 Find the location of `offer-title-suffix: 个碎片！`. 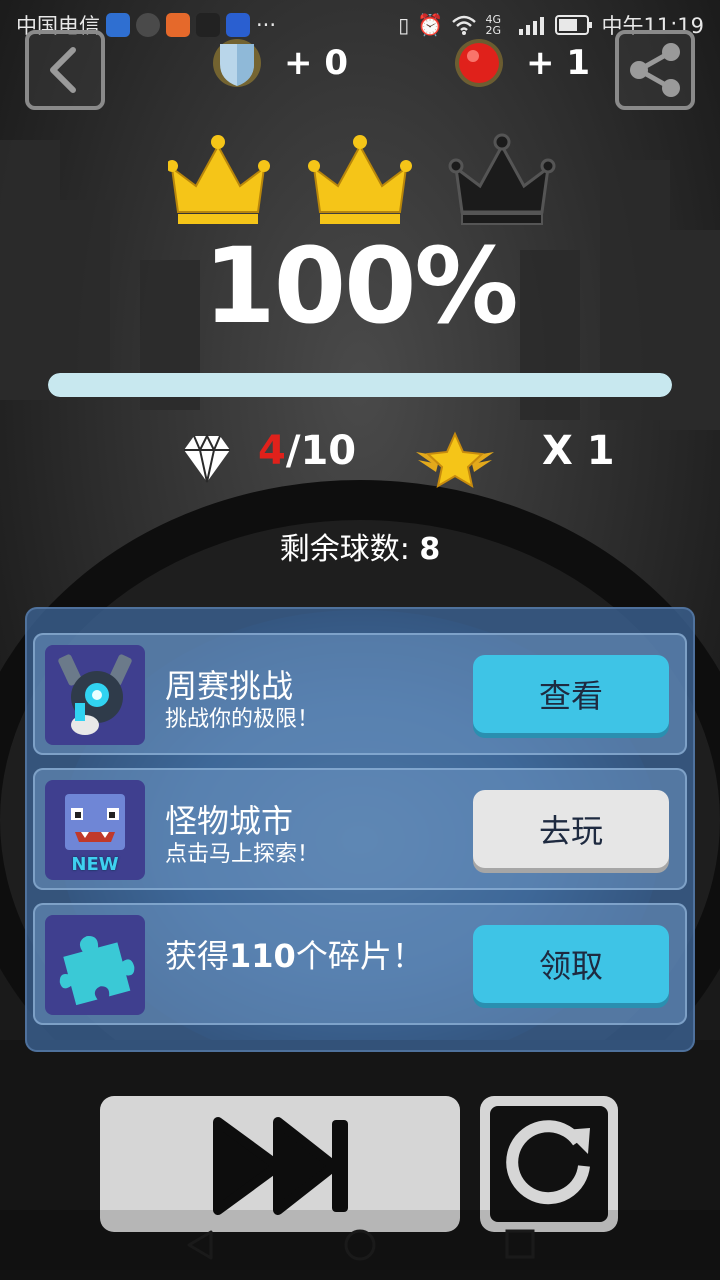

offer-title-suffix: 个碎片！ is located at coordinates (359, 956).